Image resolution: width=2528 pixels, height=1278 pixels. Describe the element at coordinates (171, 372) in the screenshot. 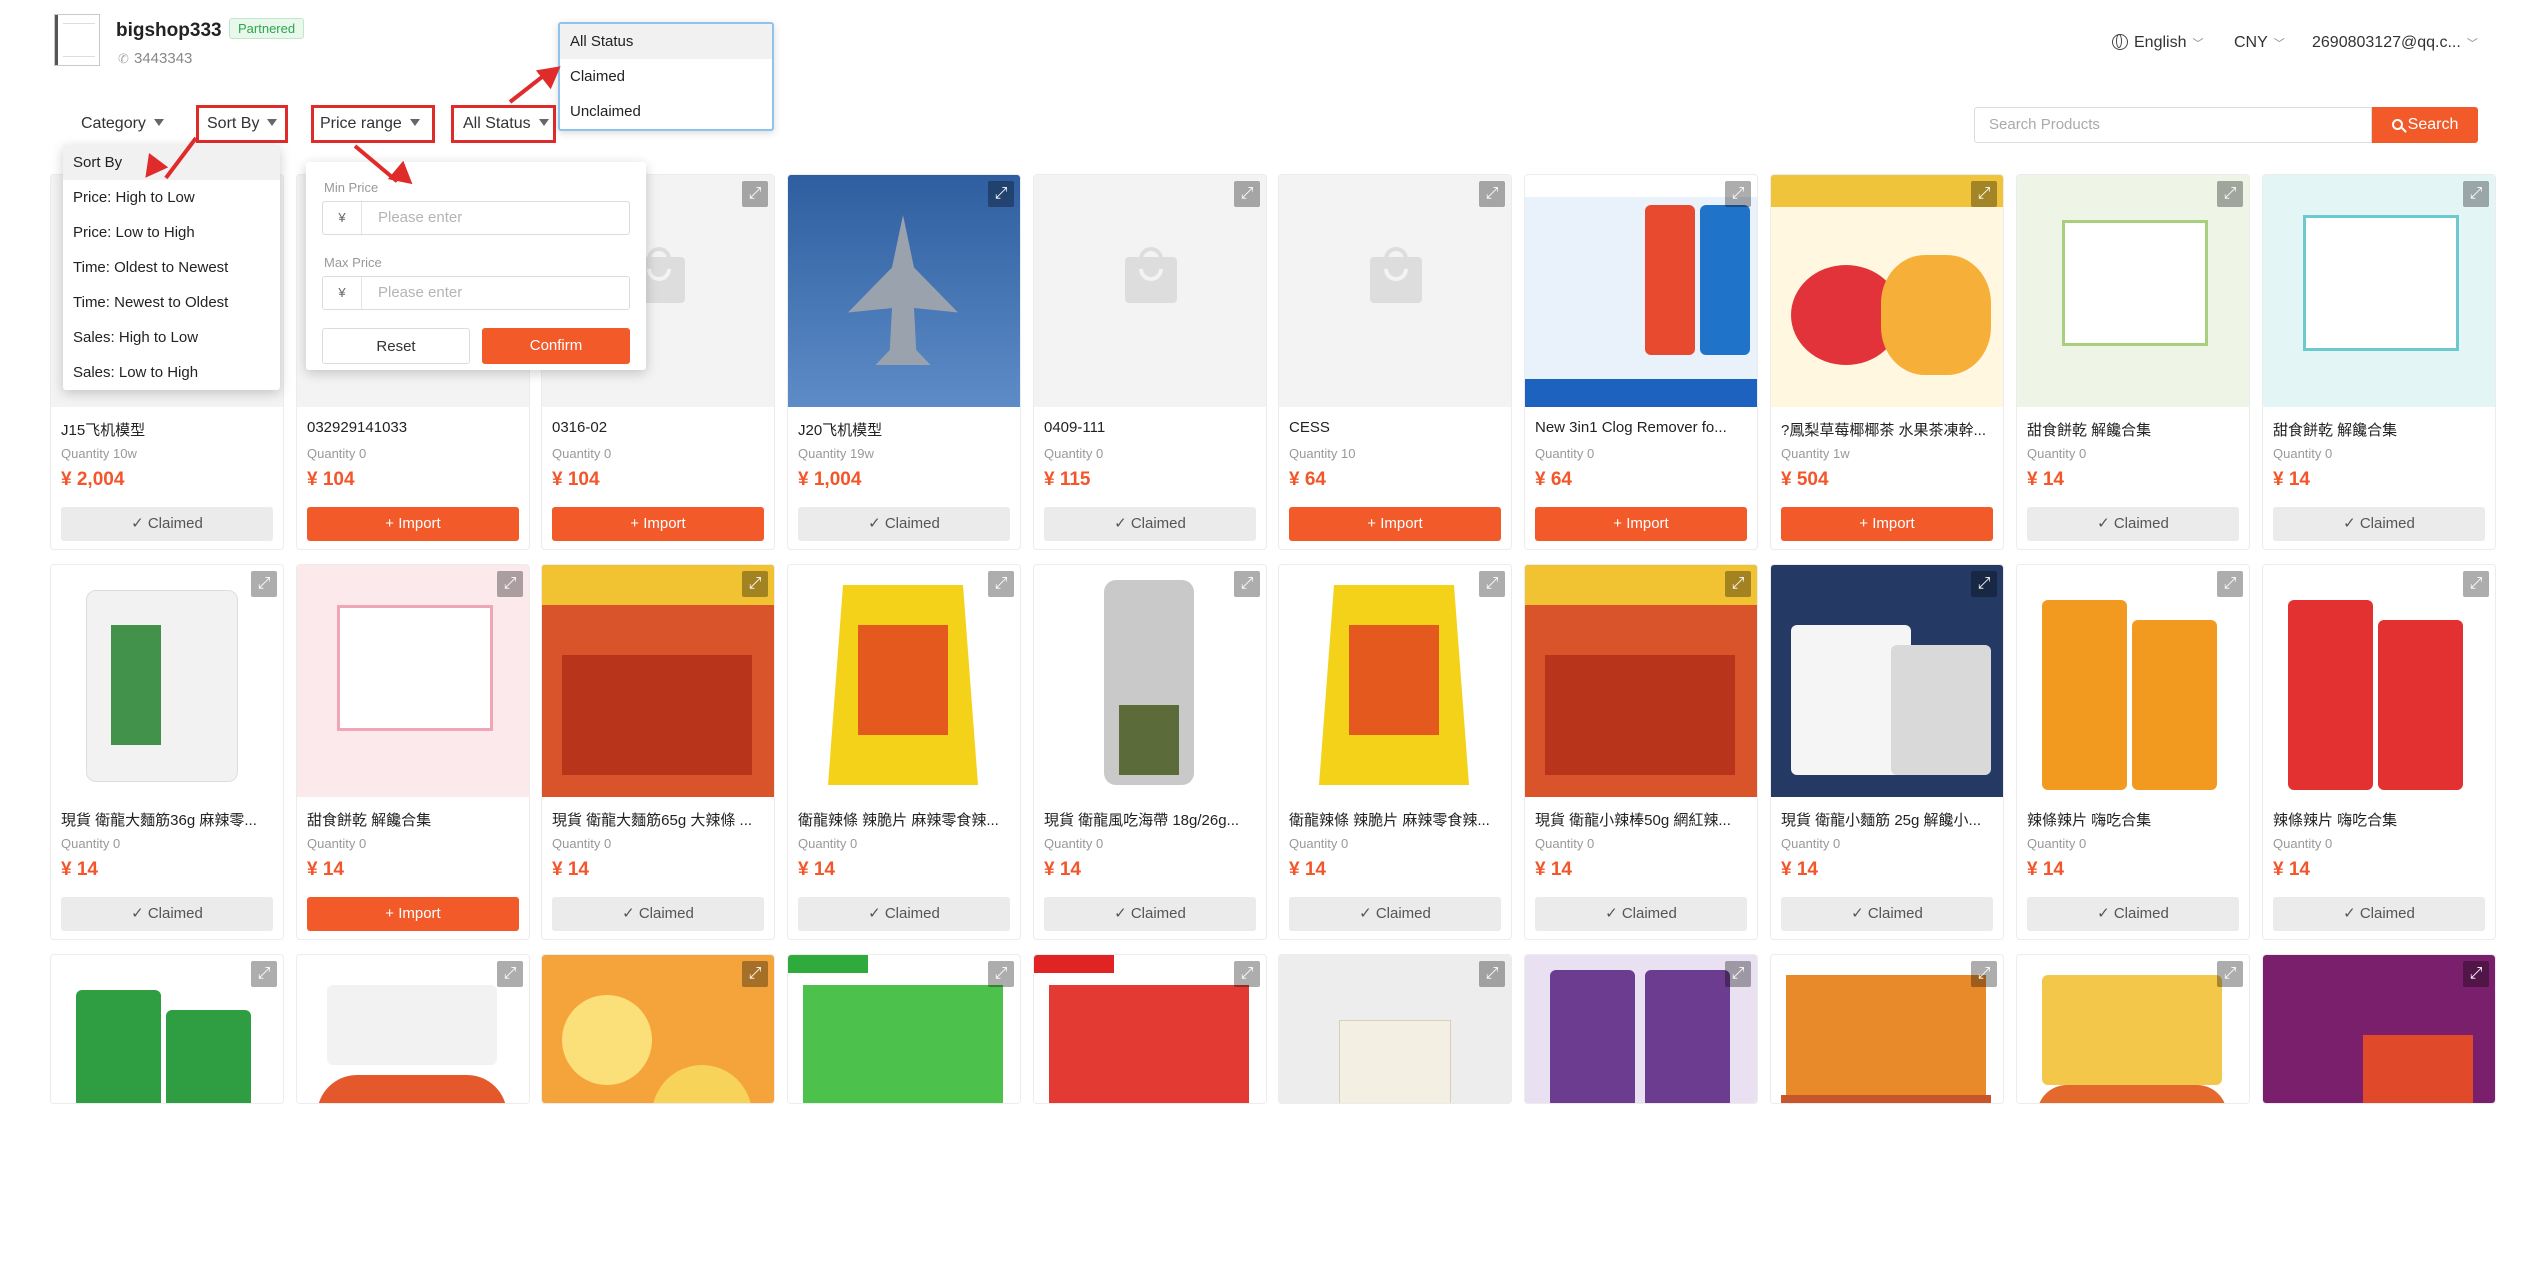

I see `sort-option: Sales: Low to High` at that location.